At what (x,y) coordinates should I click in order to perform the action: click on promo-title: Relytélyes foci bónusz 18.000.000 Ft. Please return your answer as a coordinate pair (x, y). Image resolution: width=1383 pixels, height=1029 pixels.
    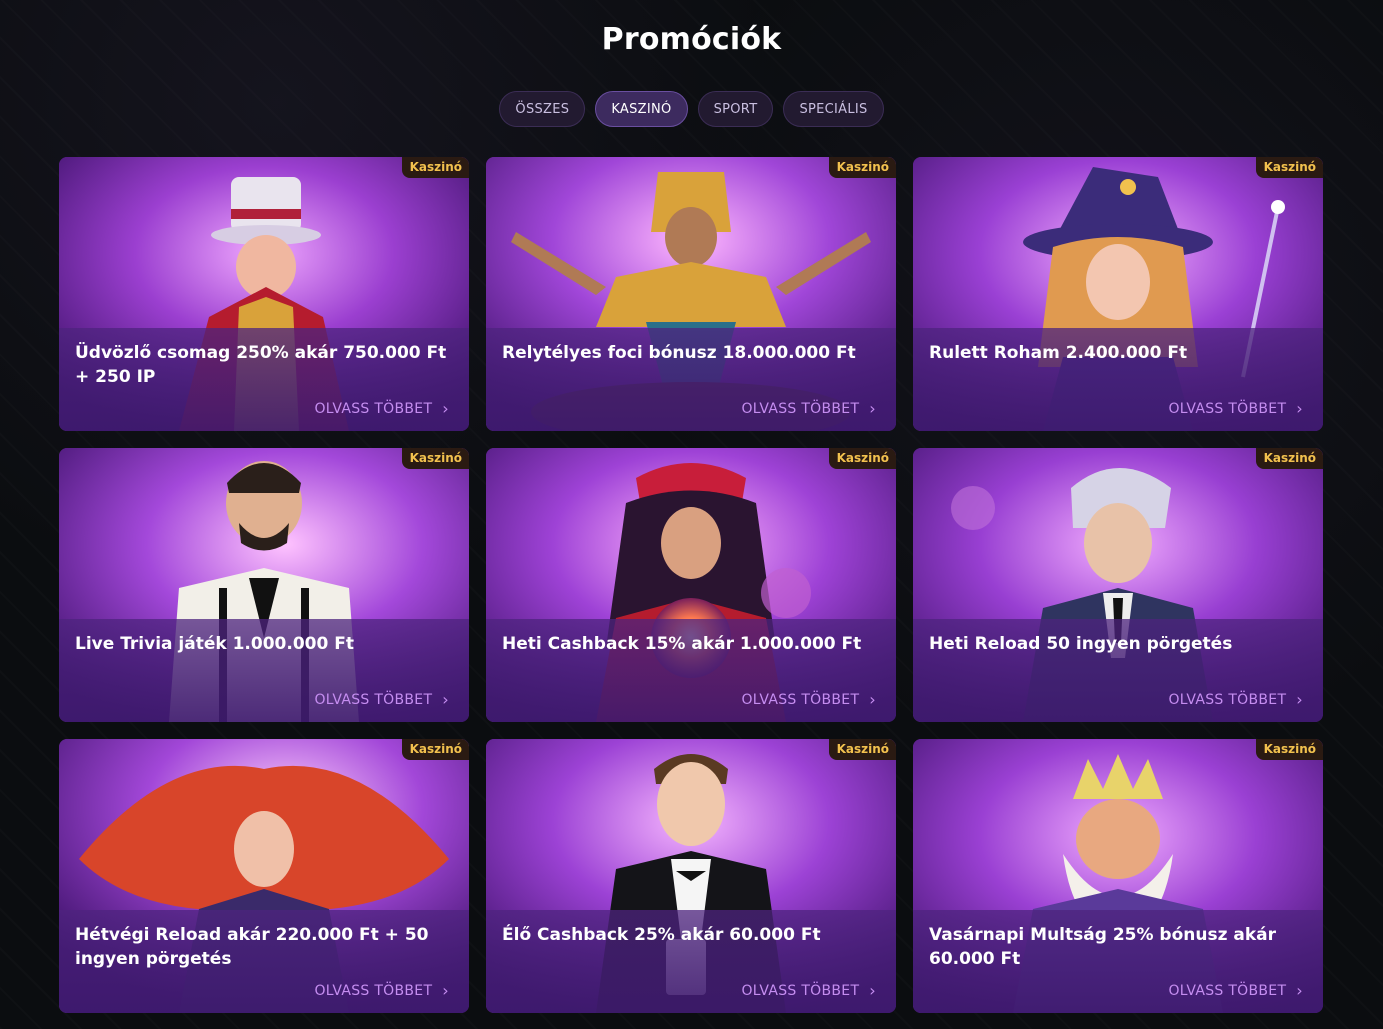
    Looking at the image, I should click on (679, 353).